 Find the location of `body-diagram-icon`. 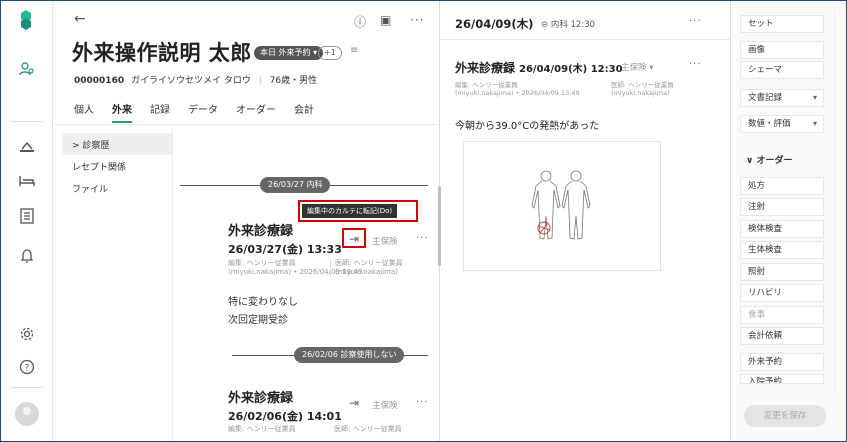

body-diagram-icon is located at coordinates (561, 205).